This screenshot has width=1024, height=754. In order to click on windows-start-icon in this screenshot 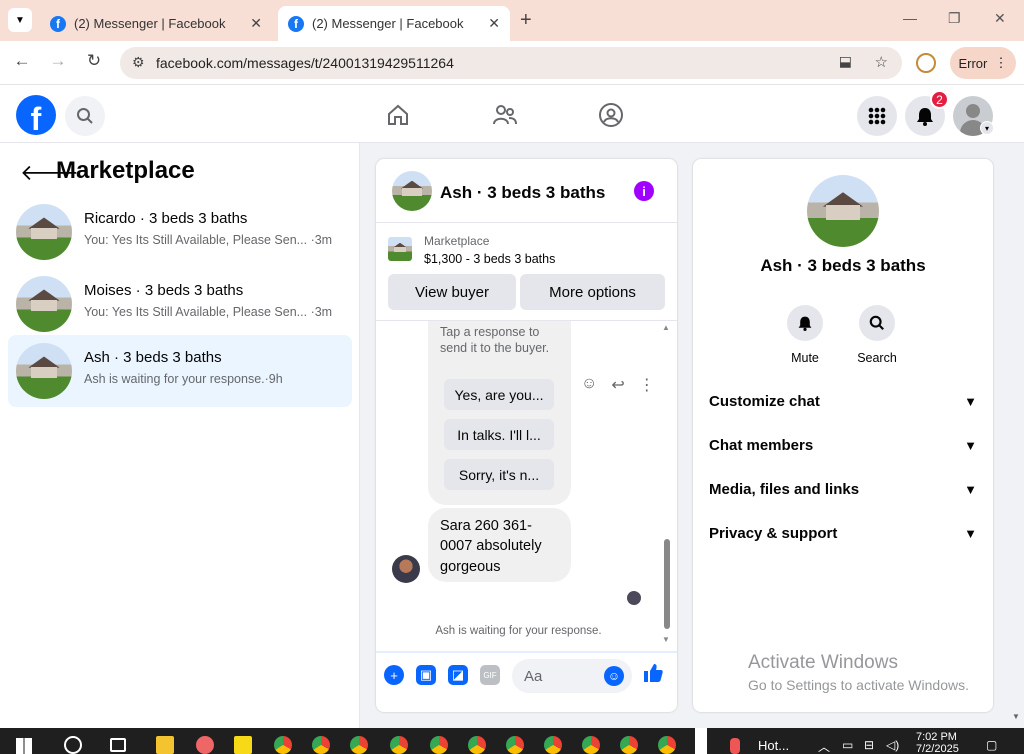, I will do `click(24, 746)`.